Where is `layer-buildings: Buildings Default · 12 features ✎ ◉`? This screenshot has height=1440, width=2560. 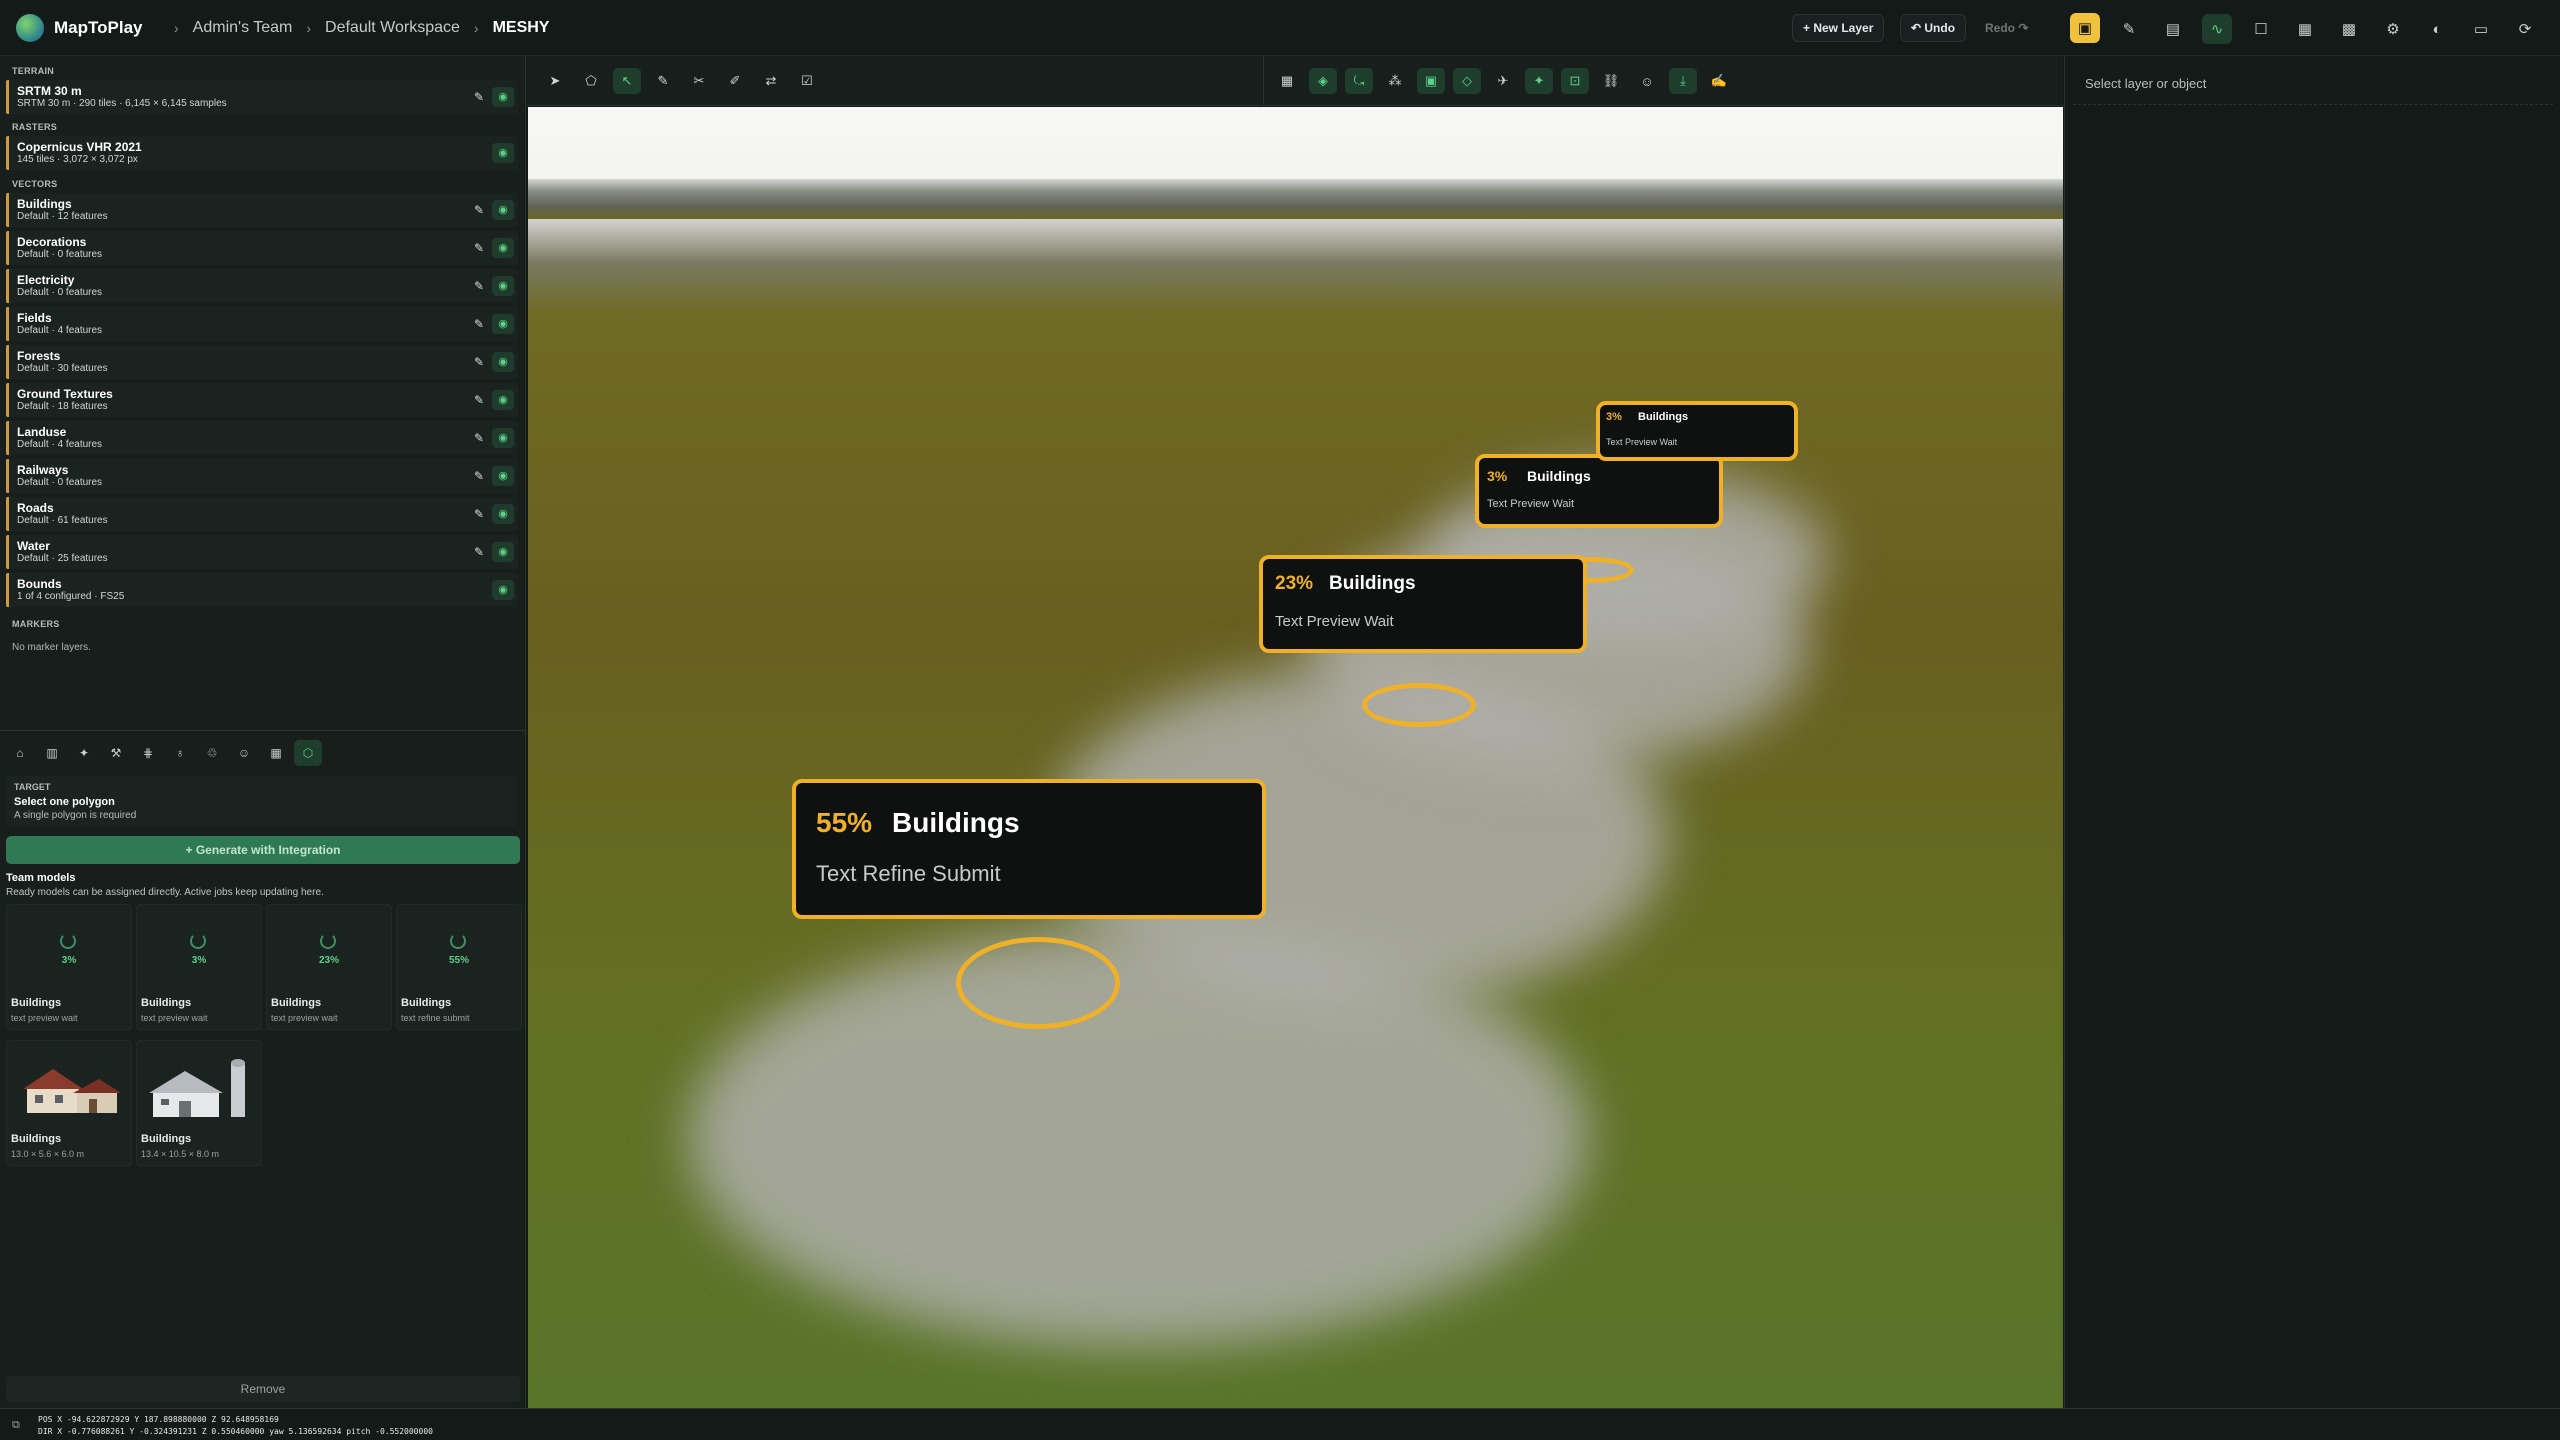 layer-buildings: Buildings Default · 12 features ✎ ◉ is located at coordinates (262, 210).